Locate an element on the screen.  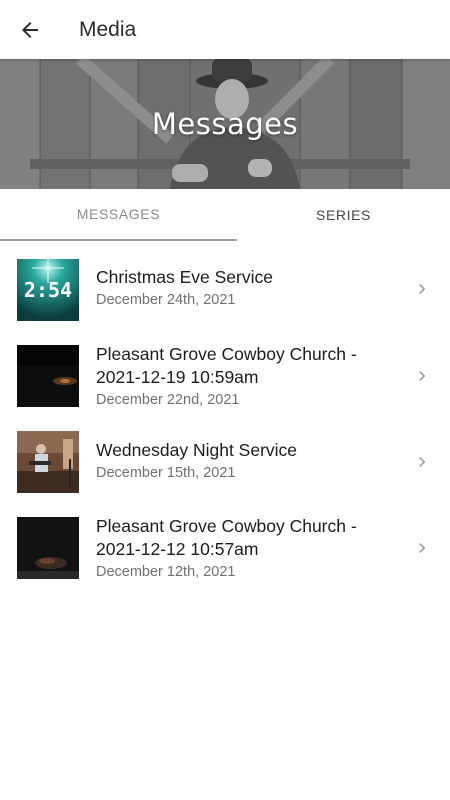
tab-messages: MESSAGES is located at coordinates (118, 215).